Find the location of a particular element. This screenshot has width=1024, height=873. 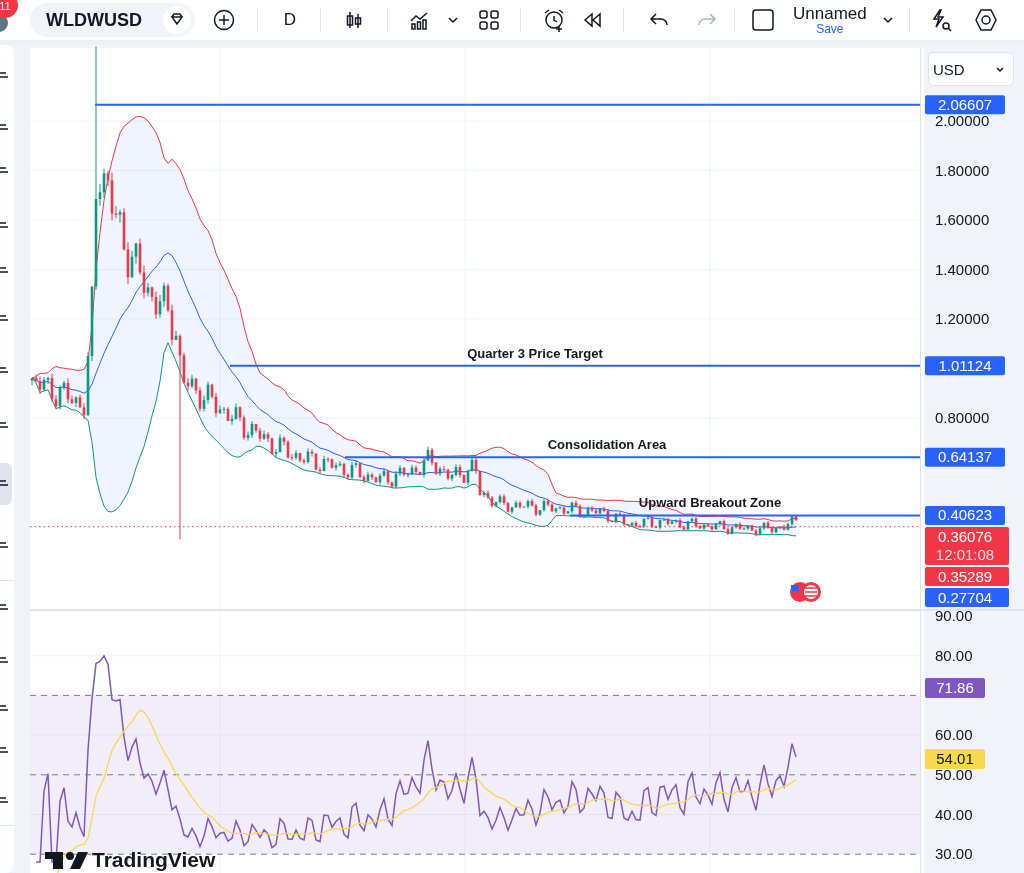

rsi-axis-label: 60.00 is located at coordinates (954, 735).